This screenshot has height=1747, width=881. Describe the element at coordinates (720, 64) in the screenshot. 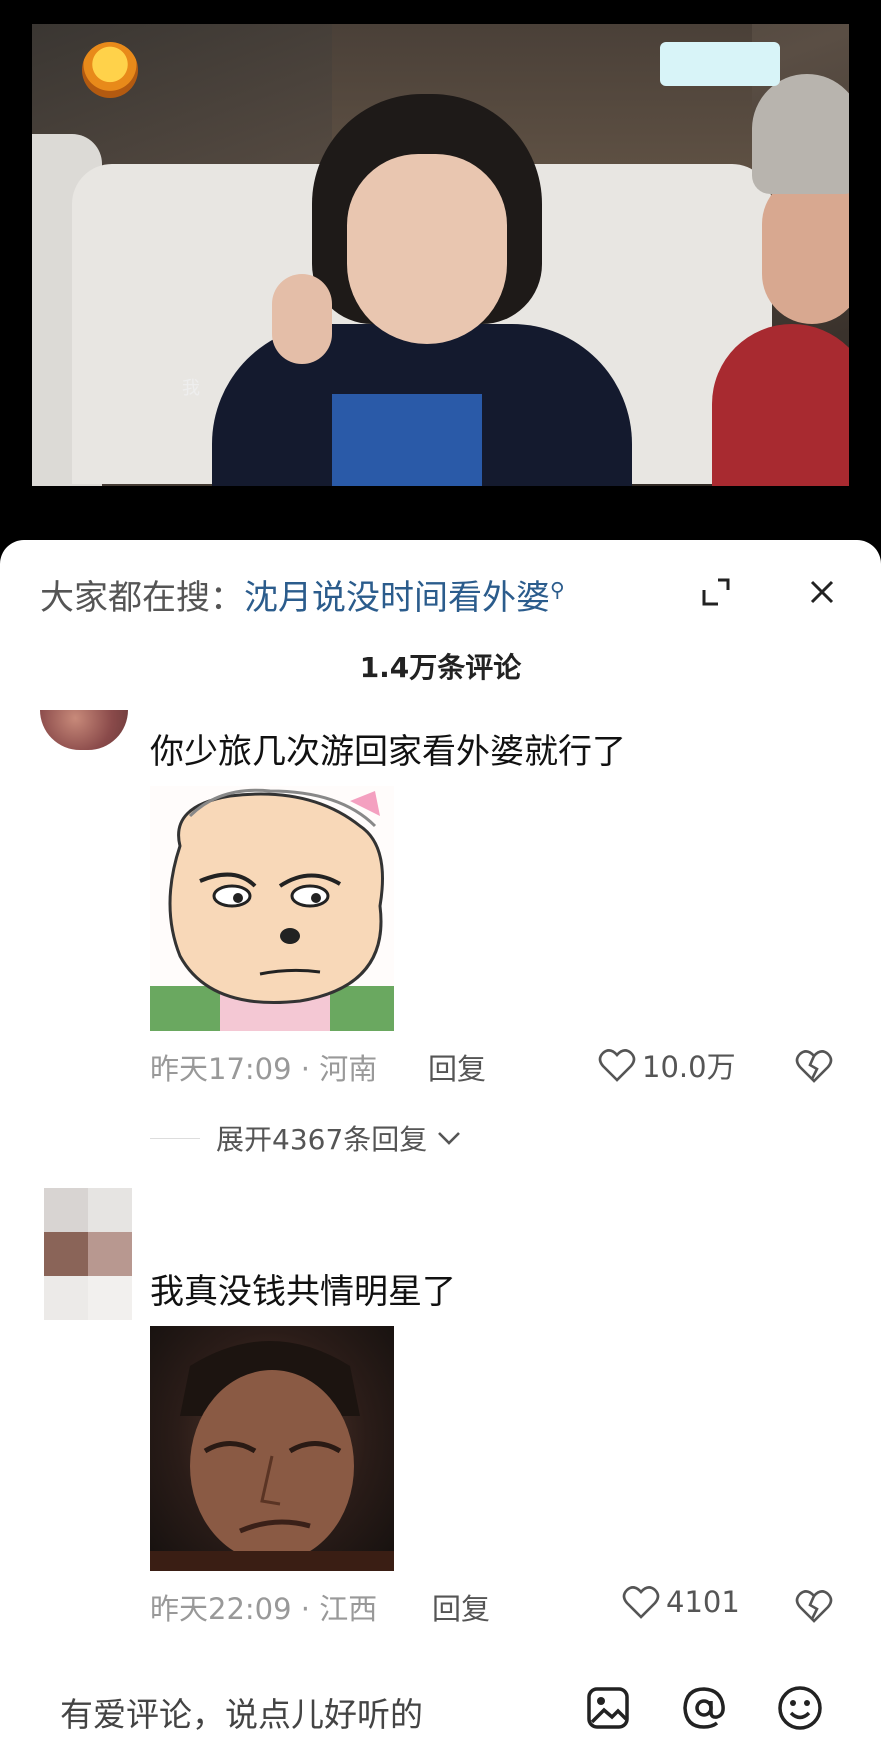

I see `video-badge` at that location.